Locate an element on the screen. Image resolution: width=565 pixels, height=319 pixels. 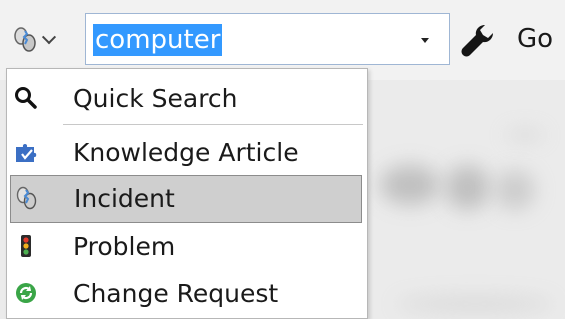
menu-item-quick-search: Quick Search is located at coordinates (187, 99).